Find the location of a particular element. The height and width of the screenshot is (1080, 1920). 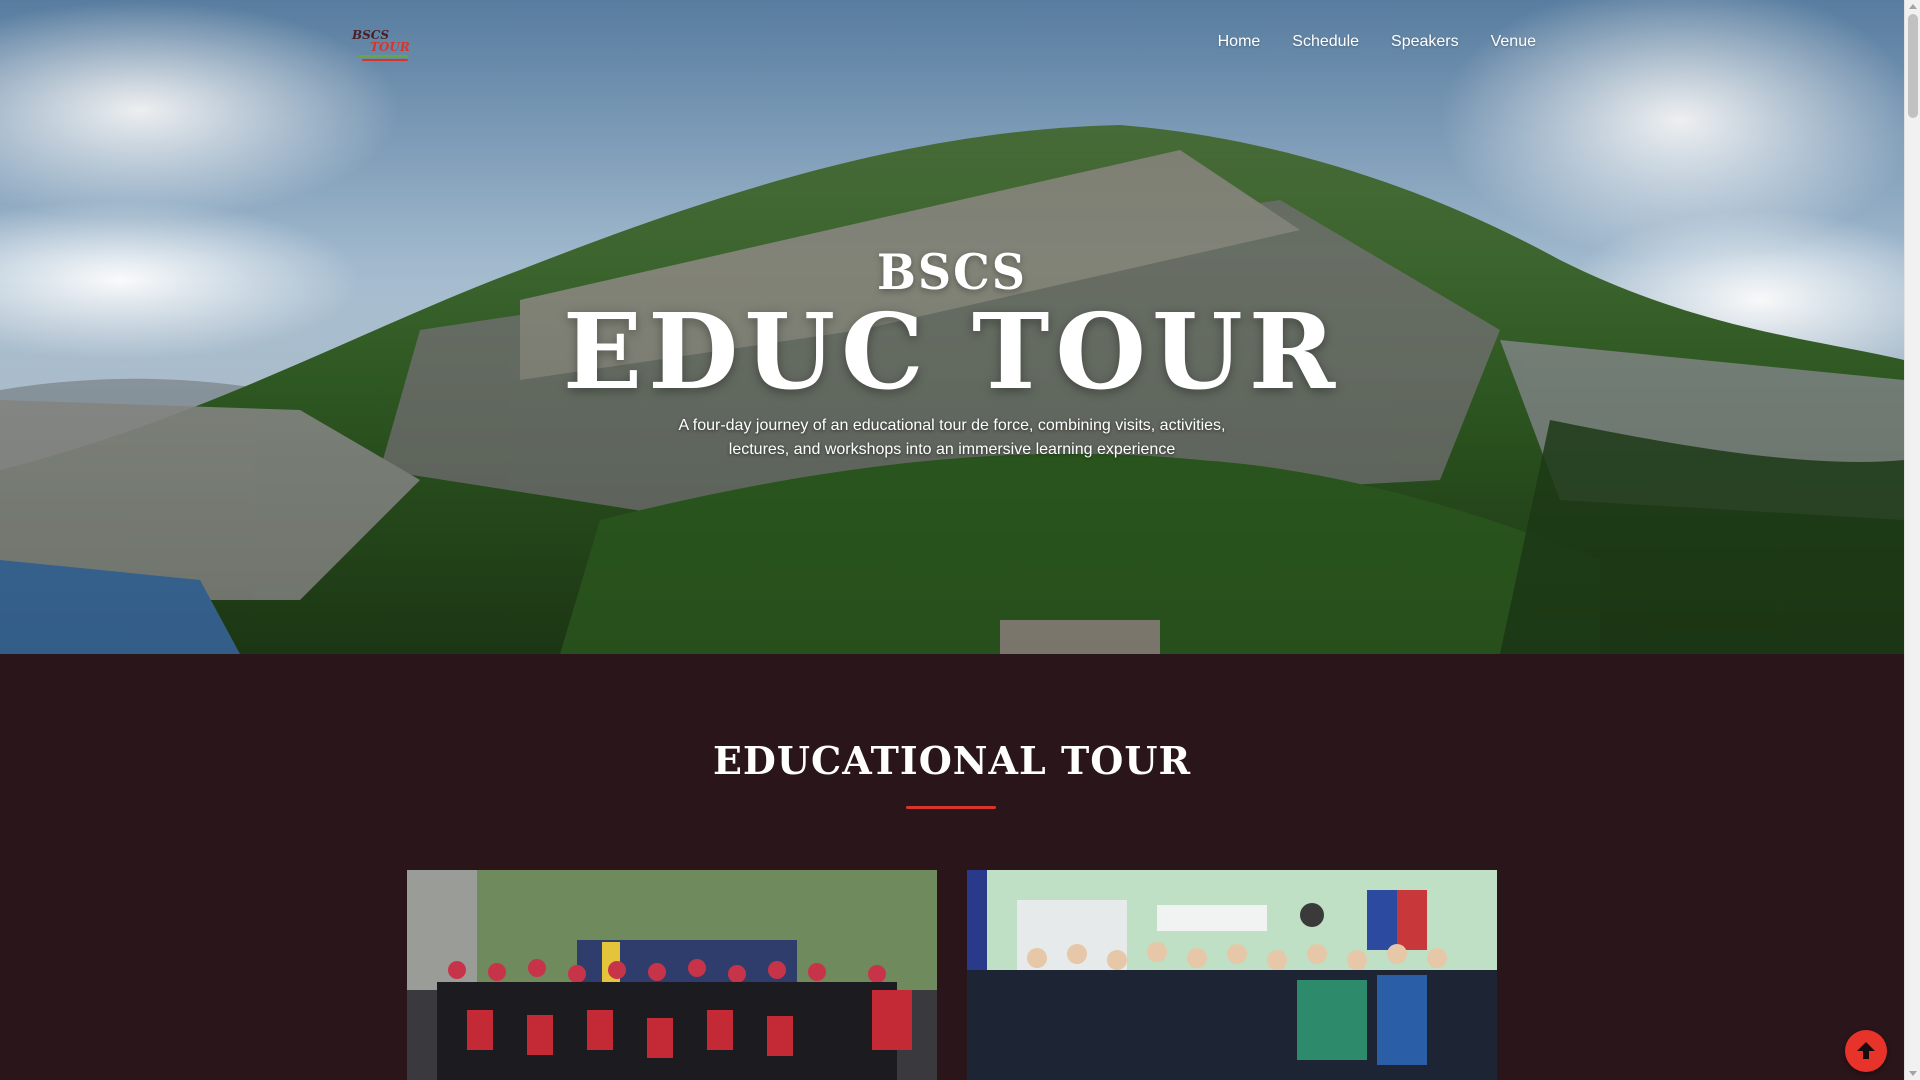

tour-photo-group-outdoor is located at coordinates (672, 975).